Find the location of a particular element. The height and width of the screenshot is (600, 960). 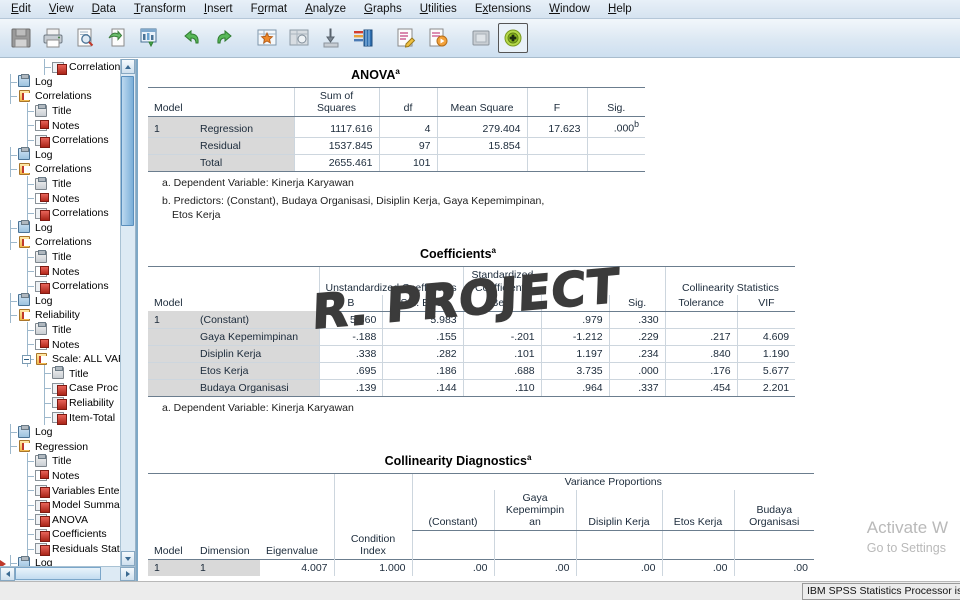

coef-model-header-text: Model is located at coordinates (168, 303).